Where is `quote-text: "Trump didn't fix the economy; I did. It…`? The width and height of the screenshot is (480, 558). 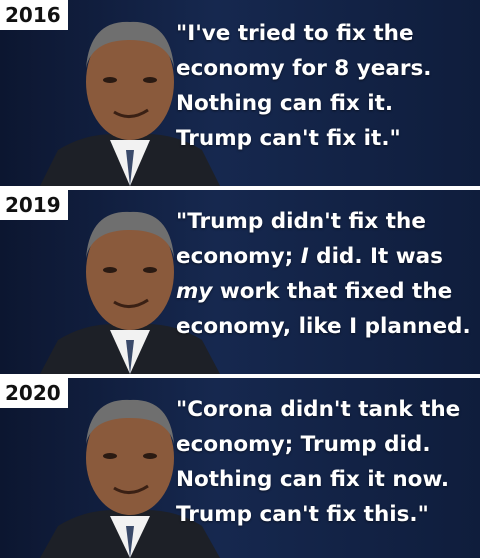
quote-text: "Trump didn't fix the economy; I did. It… is located at coordinates (323, 274).